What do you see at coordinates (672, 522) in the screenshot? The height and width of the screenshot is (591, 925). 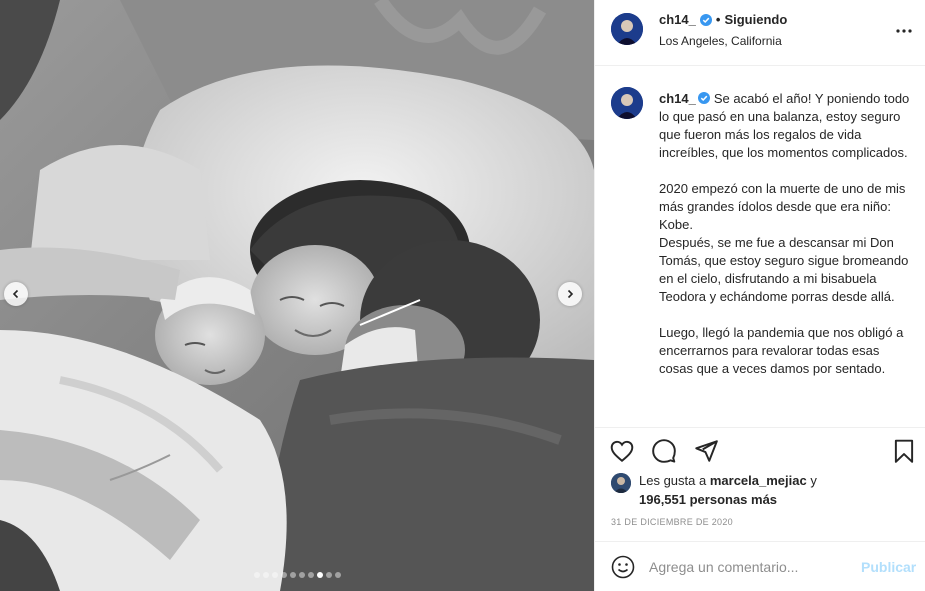 I see `post-date: 31 DE DICIEMBRE DE 2020` at bounding box center [672, 522].